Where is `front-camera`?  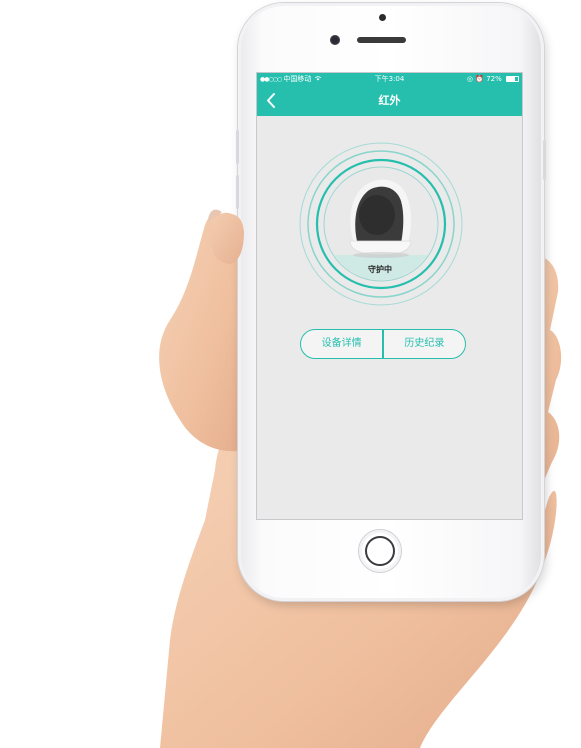
front-camera is located at coordinates (335, 40).